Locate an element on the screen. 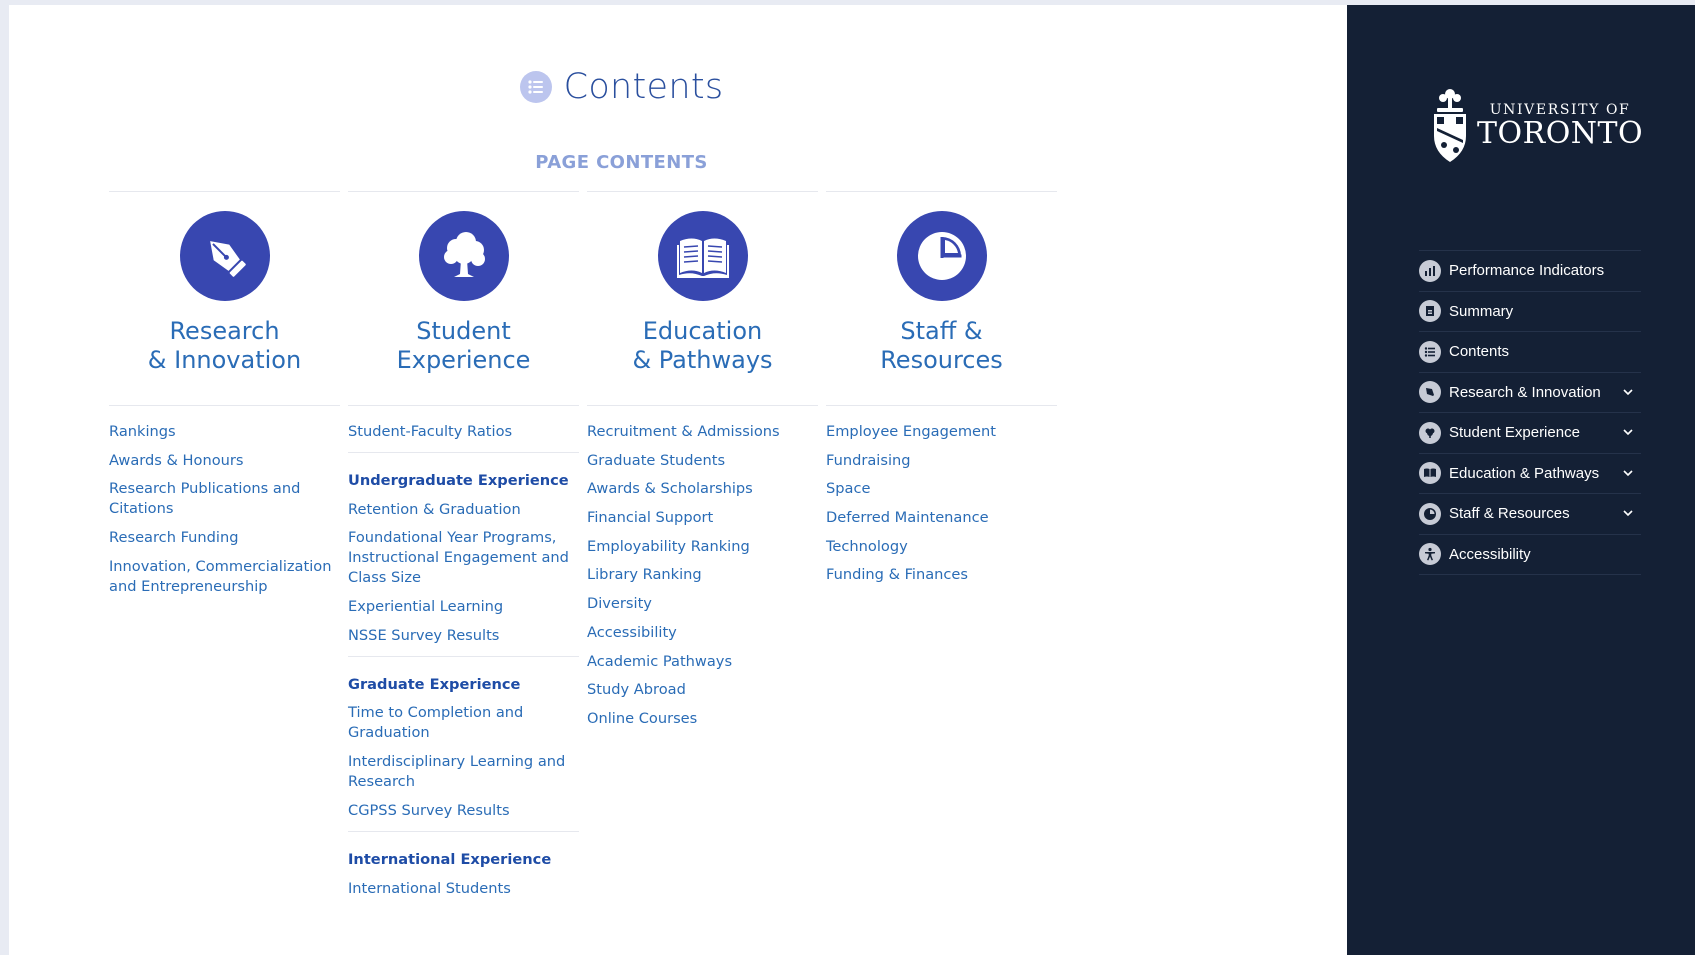  heading-line: Experience is located at coordinates (463, 360).